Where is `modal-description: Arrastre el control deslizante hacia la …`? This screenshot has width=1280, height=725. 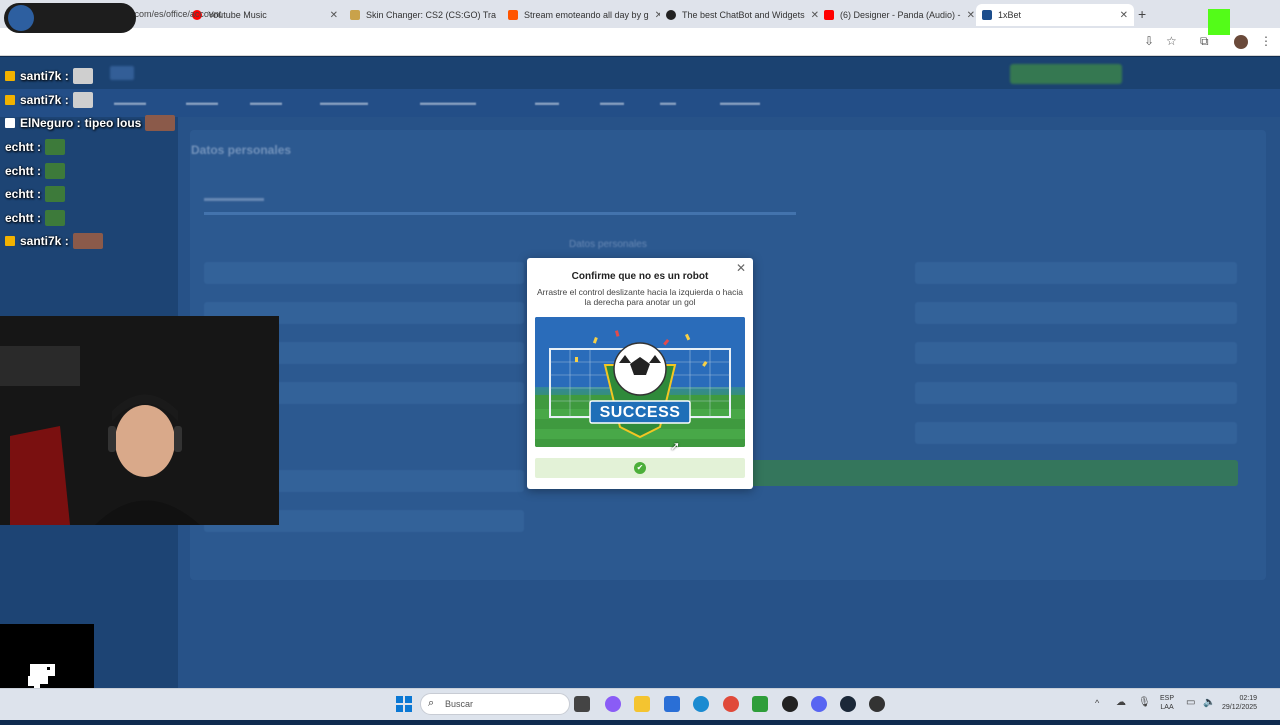
modal-description: Arrastre el control deslizante hacia la … is located at coordinates (640, 297).